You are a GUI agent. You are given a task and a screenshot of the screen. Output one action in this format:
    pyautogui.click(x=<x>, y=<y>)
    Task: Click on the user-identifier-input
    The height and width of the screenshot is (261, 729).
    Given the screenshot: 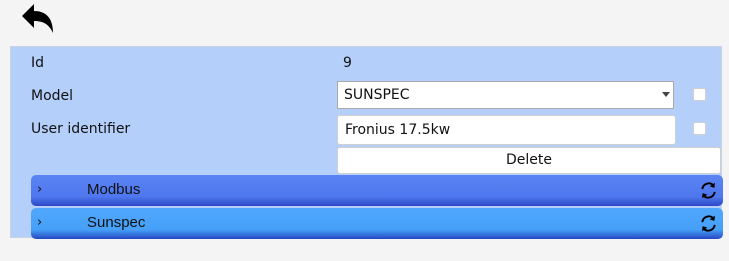 What is the action you would take?
    pyautogui.click(x=506, y=130)
    